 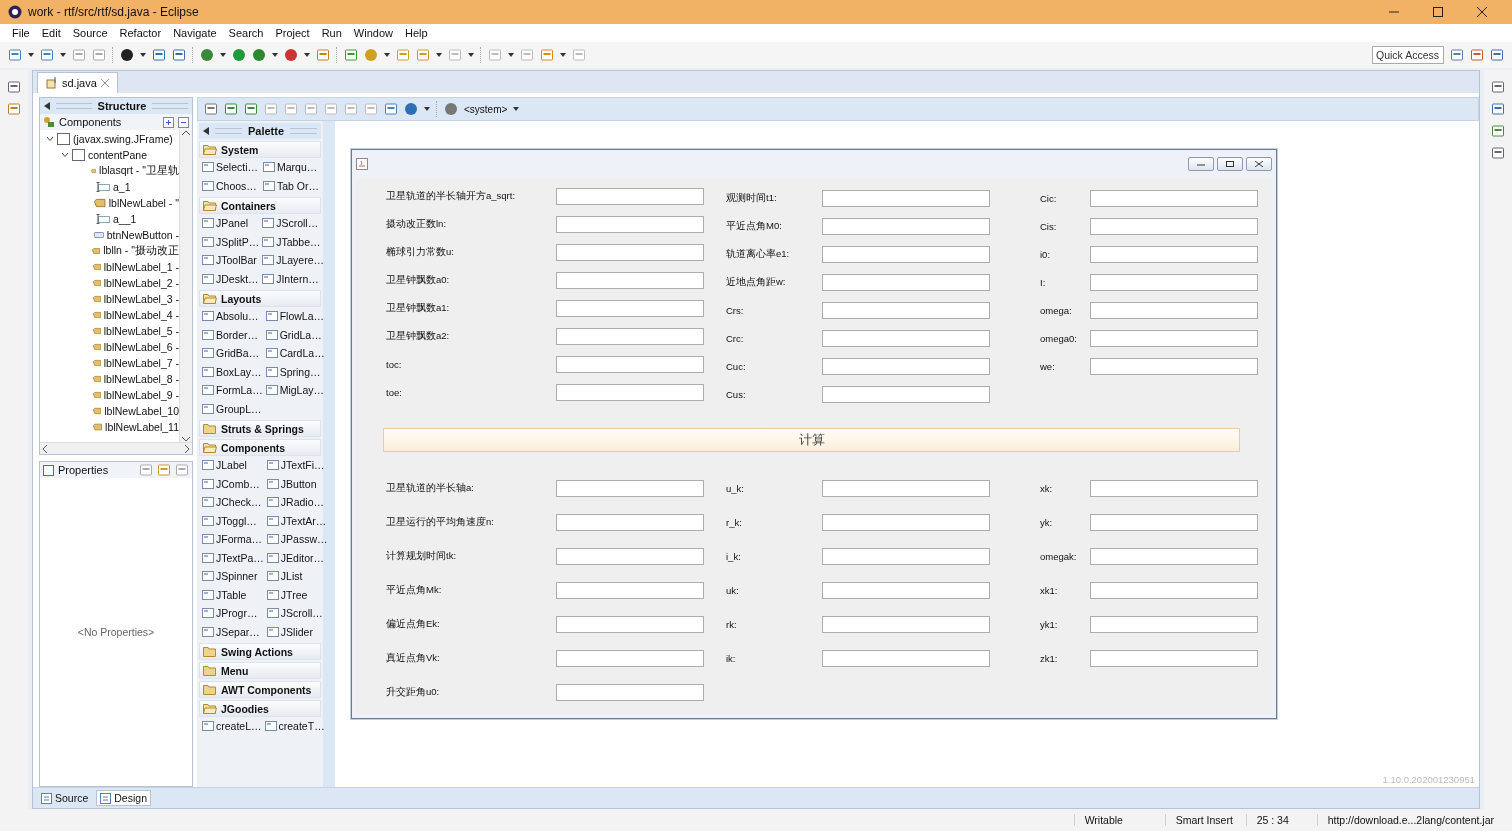 I want to click on collapse-all-icon, so click(x=183, y=122).